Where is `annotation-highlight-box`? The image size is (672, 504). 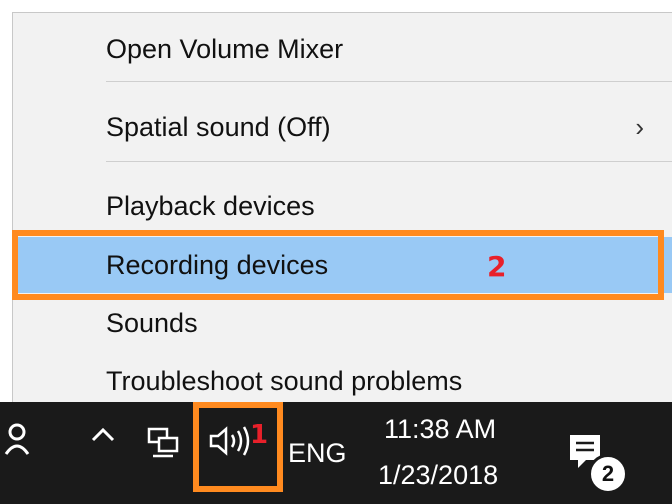
annotation-highlight-box is located at coordinates (338, 265).